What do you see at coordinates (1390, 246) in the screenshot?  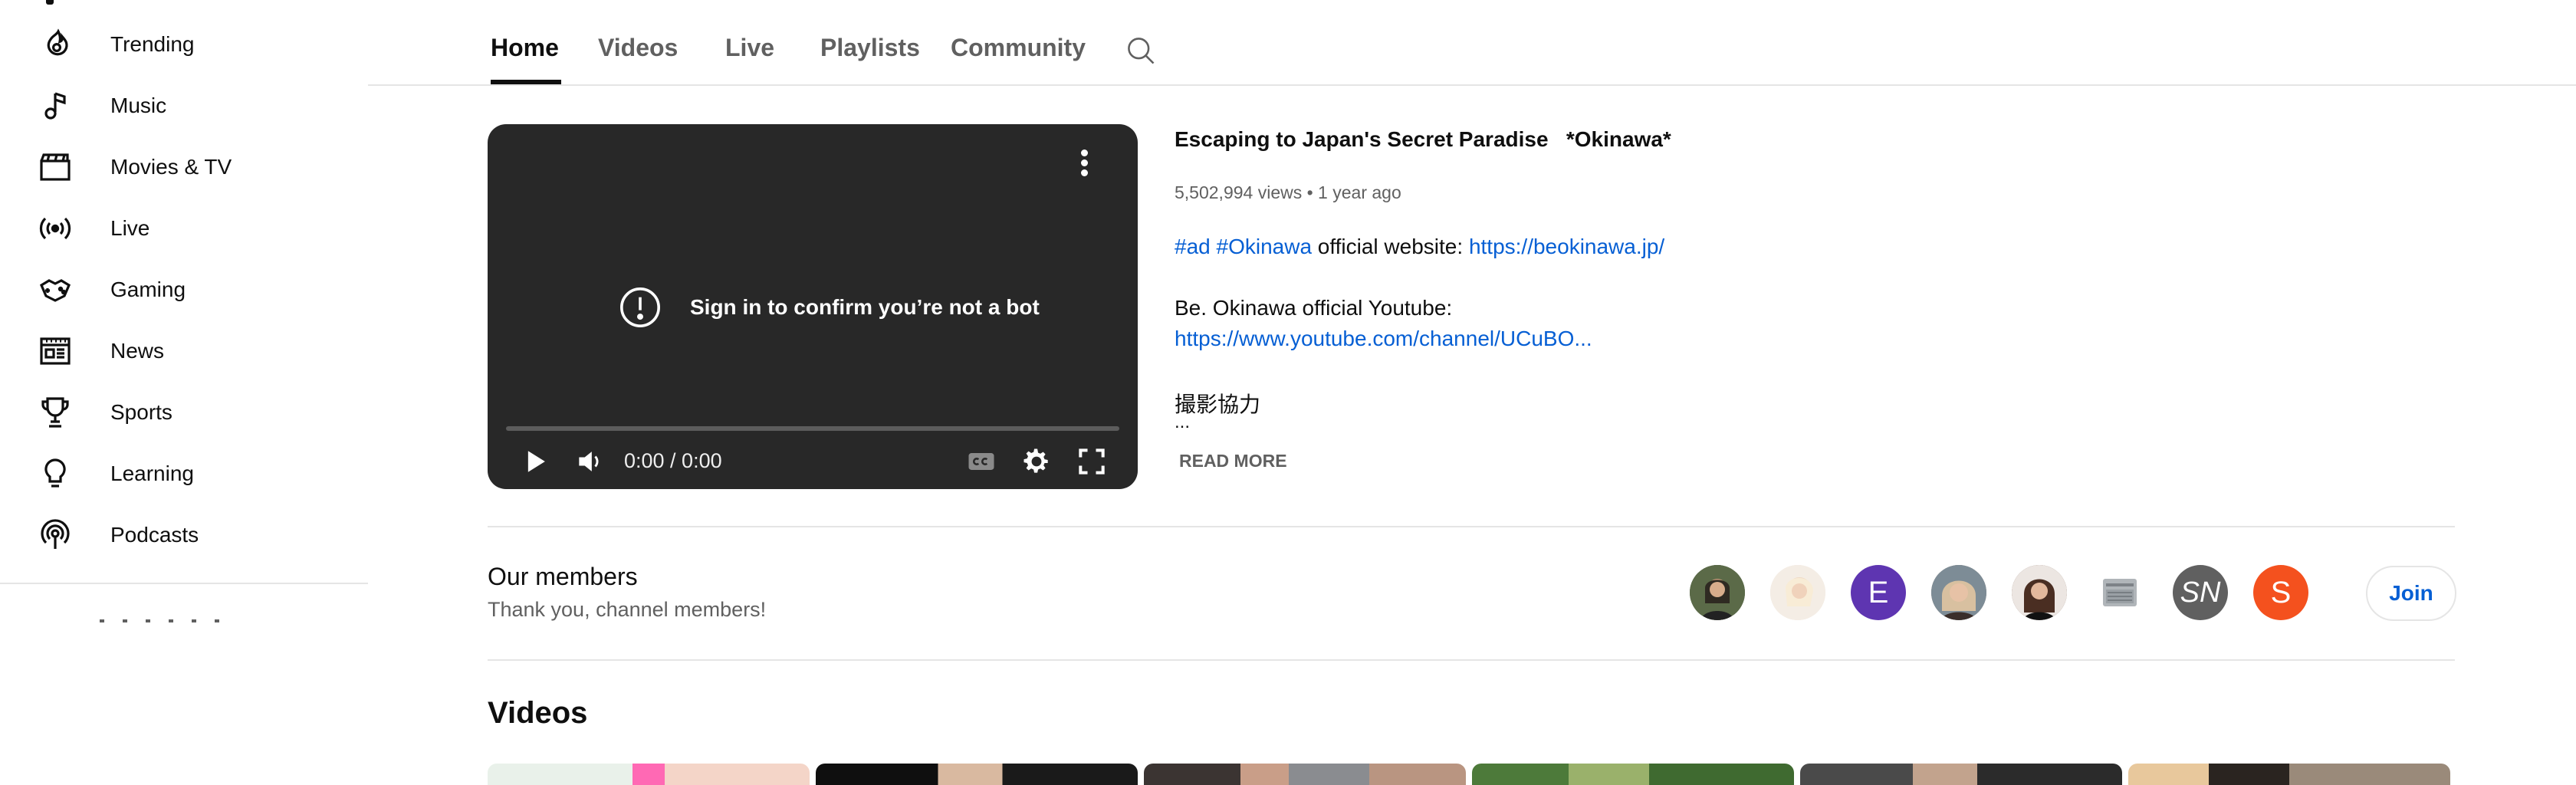 I see `description-text: official website:` at bounding box center [1390, 246].